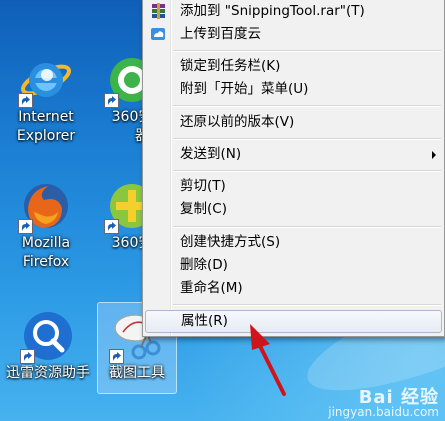 This screenshot has height=421, width=445. What do you see at coordinates (293, 209) in the screenshot?
I see `menu-item-copy: 复制(C)` at bounding box center [293, 209].